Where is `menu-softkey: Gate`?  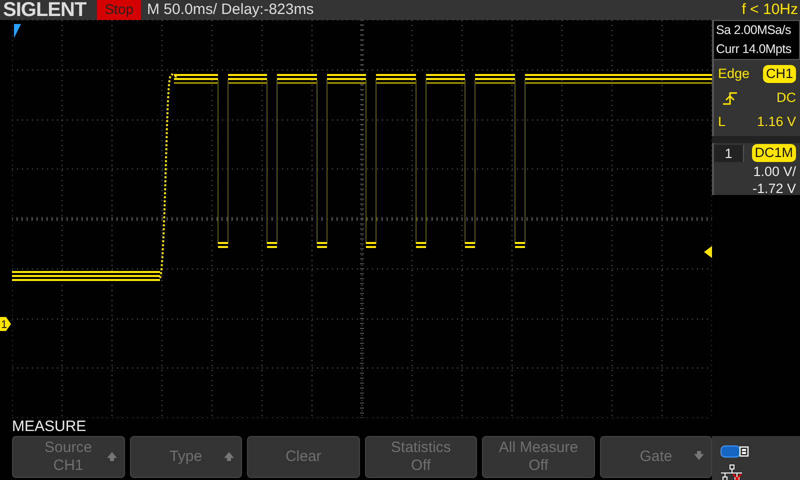 menu-softkey: Gate is located at coordinates (656, 457).